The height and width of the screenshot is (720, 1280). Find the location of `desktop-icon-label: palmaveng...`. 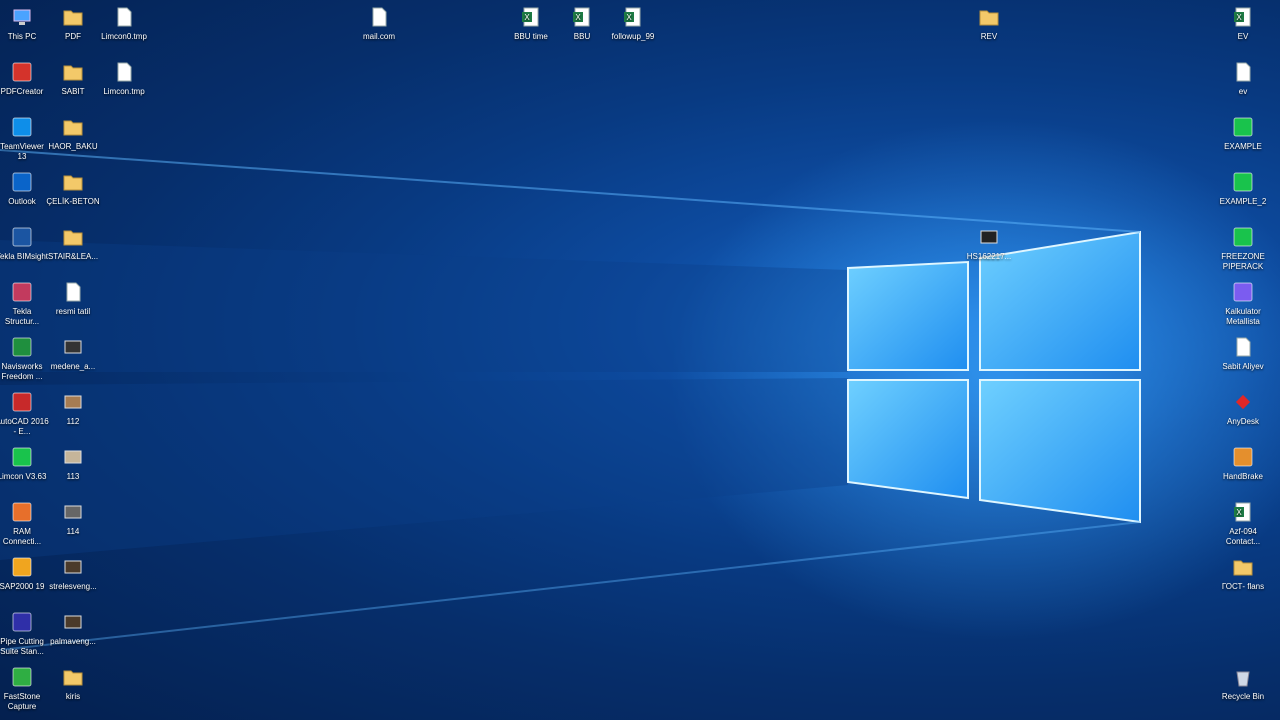

desktop-icon-label: palmaveng... is located at coordinates (73, 641).